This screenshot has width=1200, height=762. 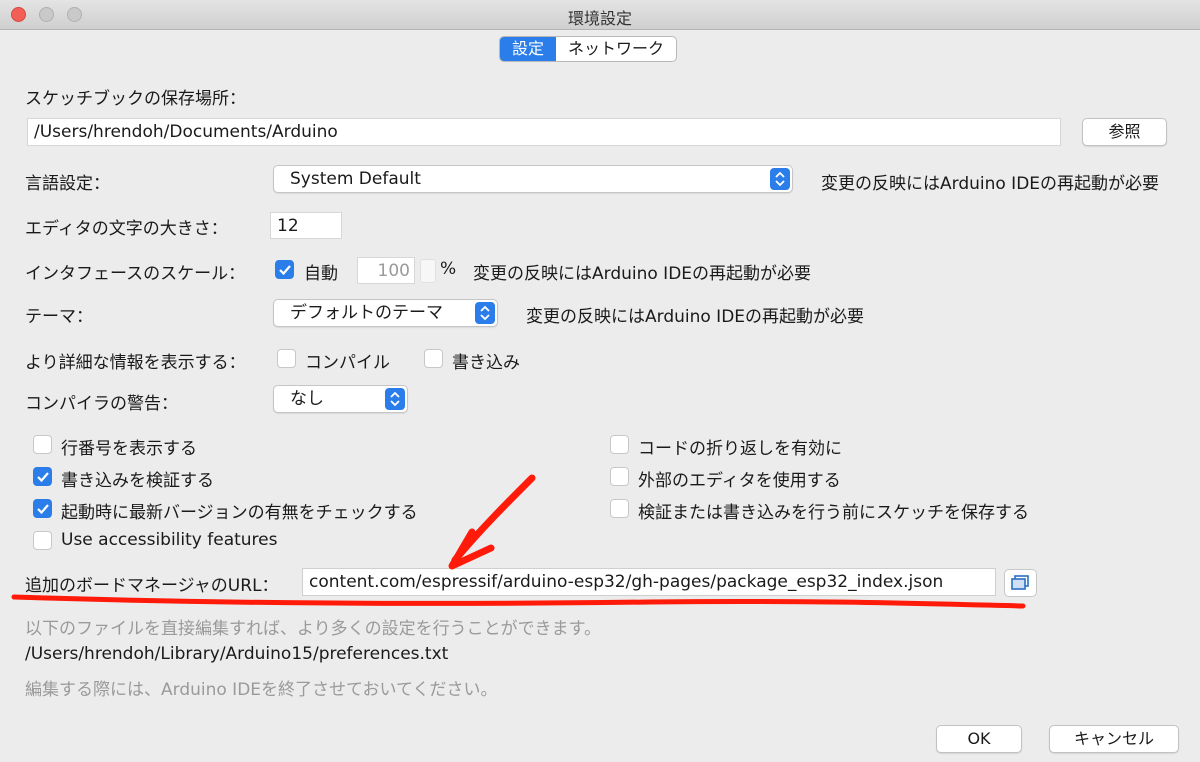 I want to click on tab-network: ネットワーク, so click(x=616, y=49).